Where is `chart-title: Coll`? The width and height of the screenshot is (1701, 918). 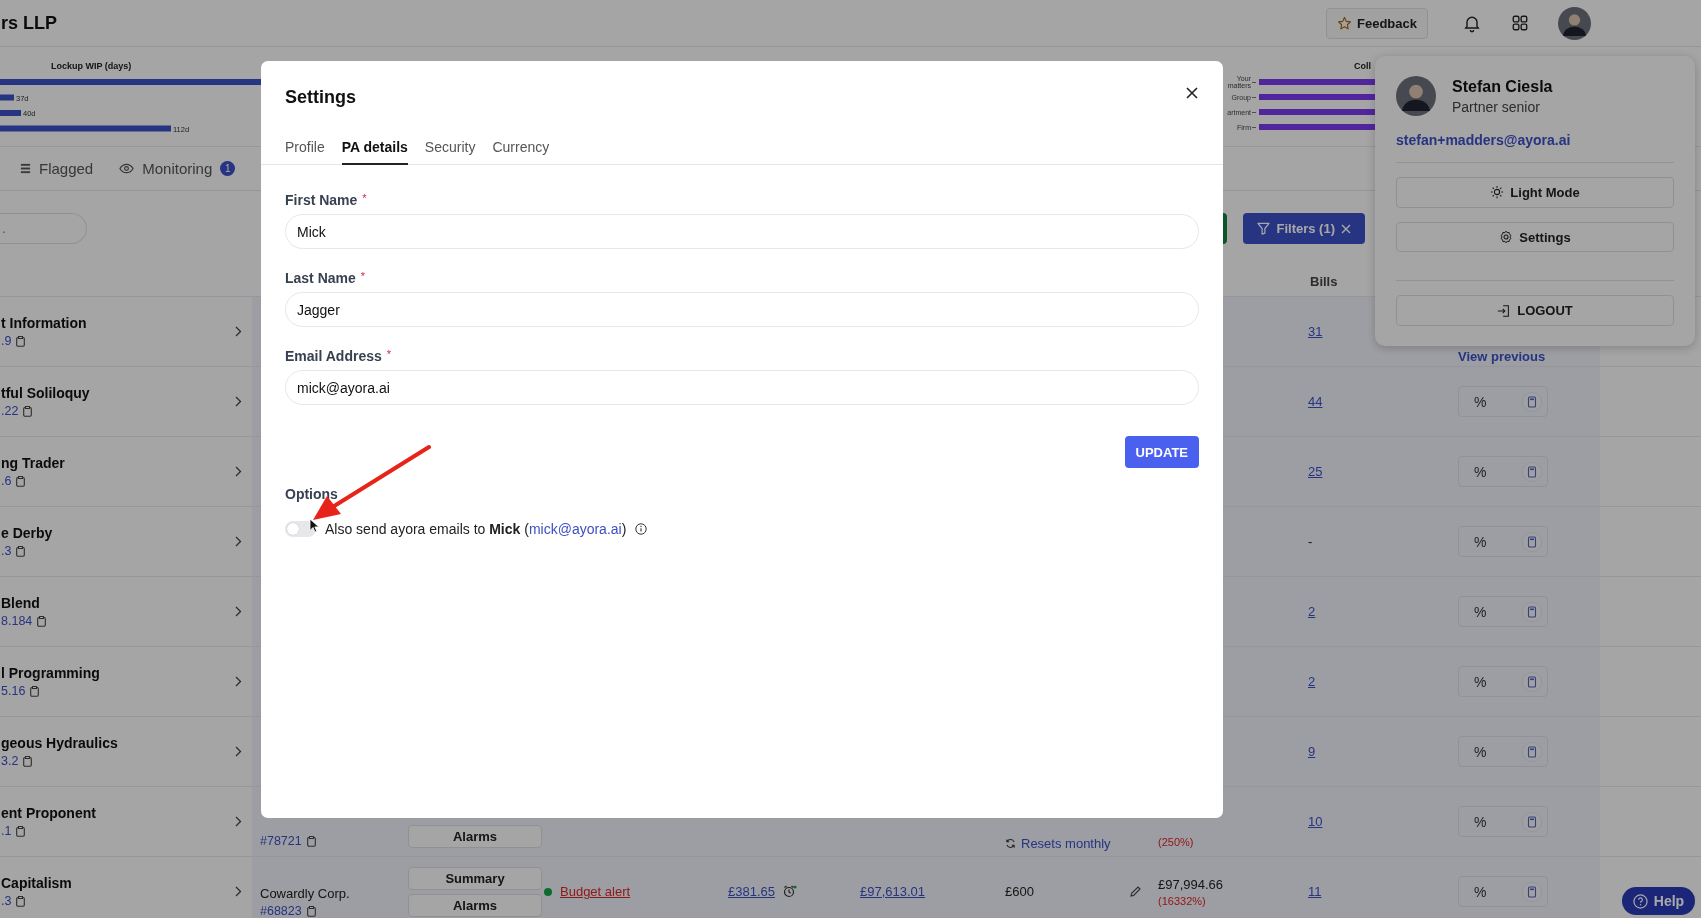 chart-title: Coll is located at coordinates (1362, 66).